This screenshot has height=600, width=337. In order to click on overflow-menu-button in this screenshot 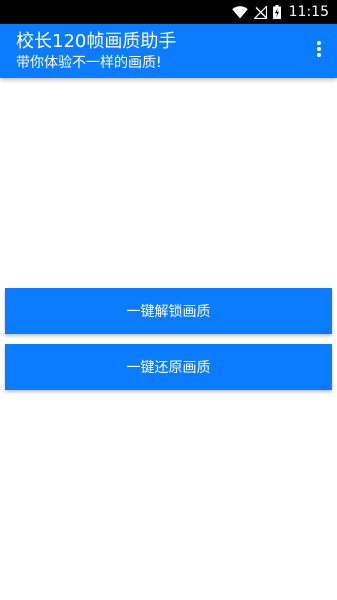, I will do `click(319, 51)`.